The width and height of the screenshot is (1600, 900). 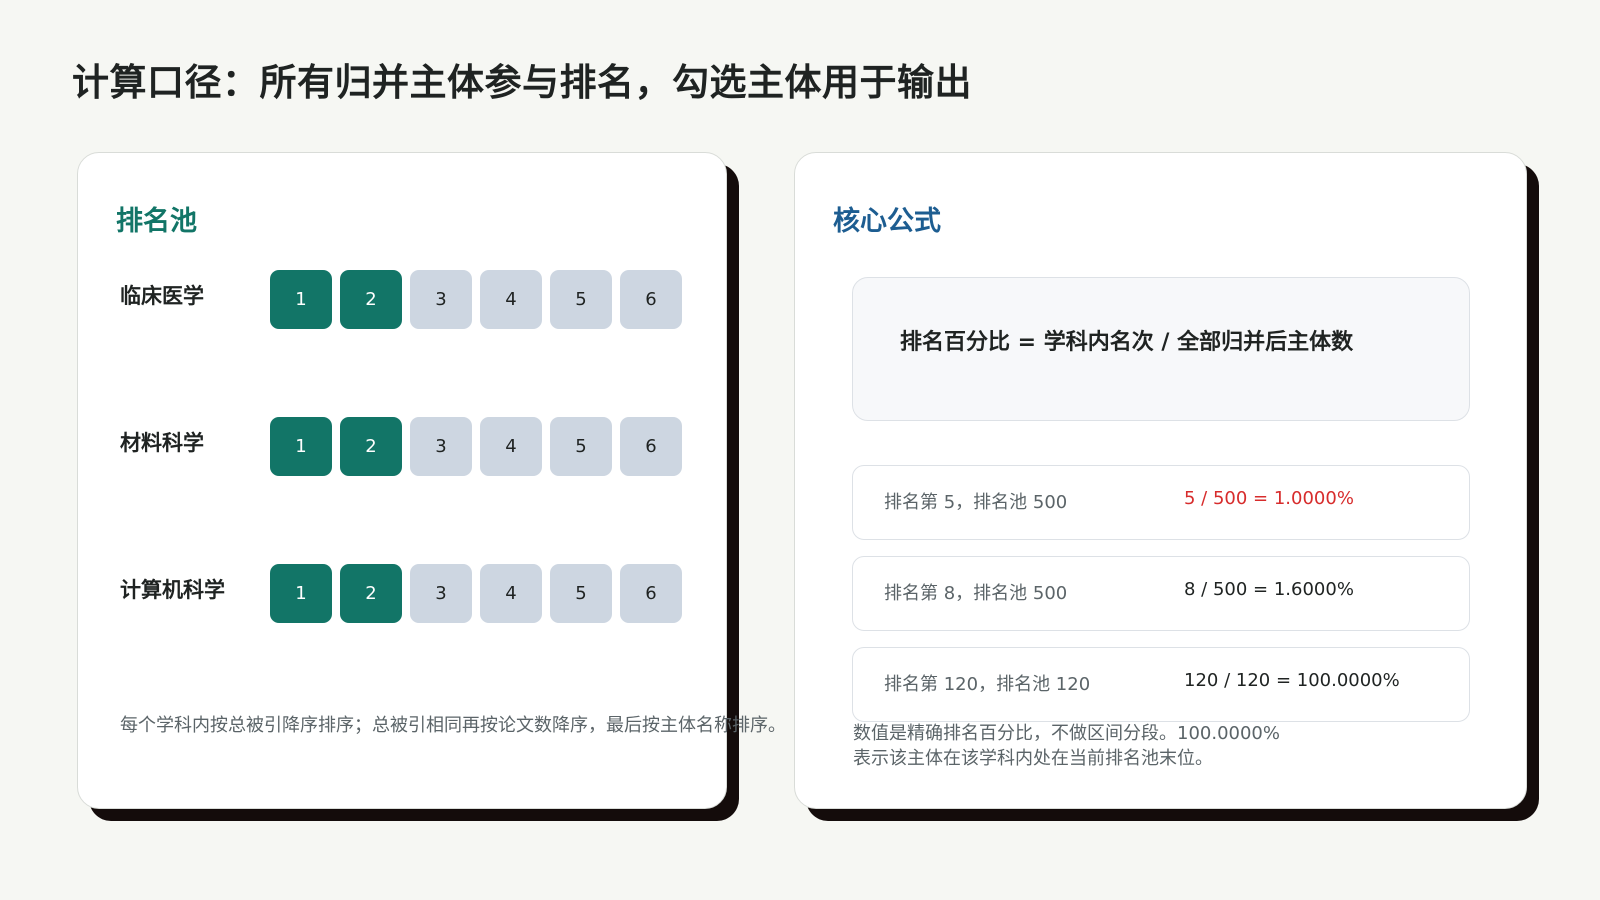 What do you see at coordinates (887, 221) in the screenshot?
I see `core-formula-heading: 核心公式` at bounding box center [887, 221].